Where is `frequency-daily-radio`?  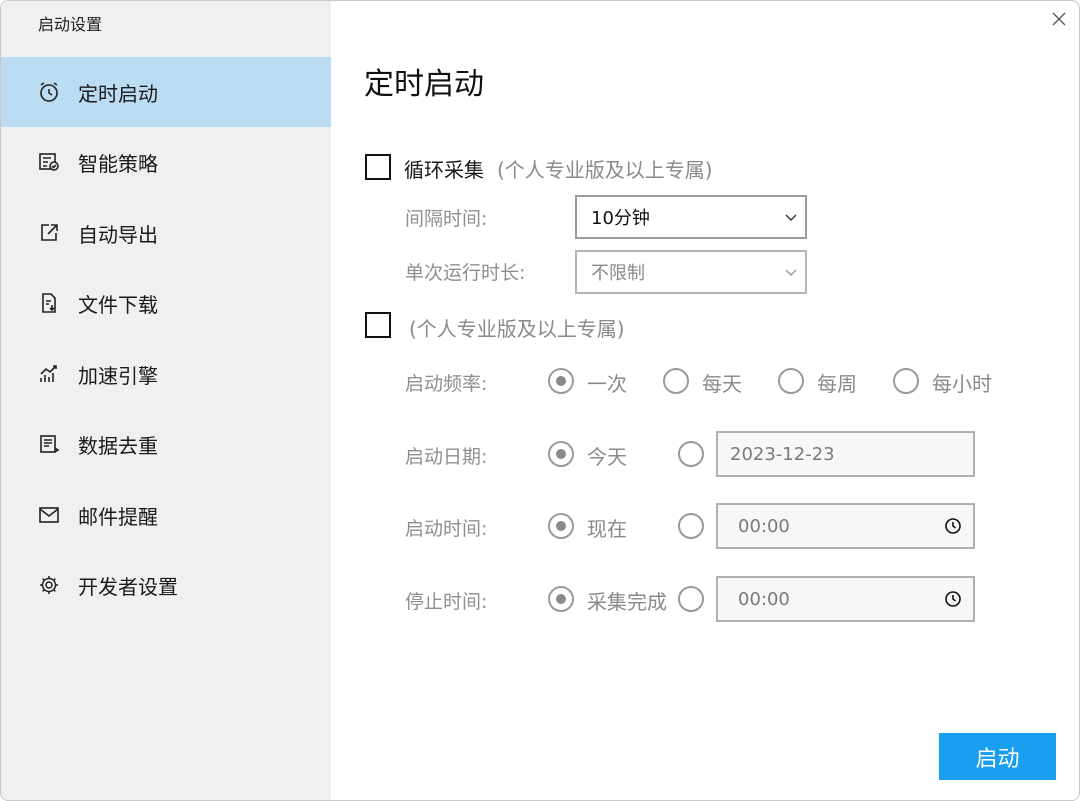 frequency-daily-radio is located at coordinates (676, 381).